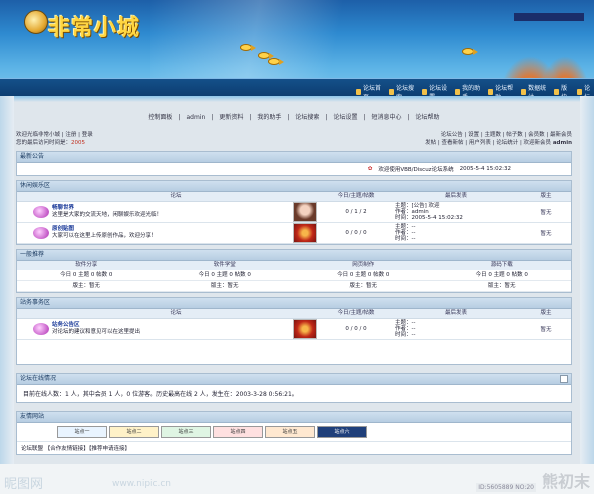 This screenshot has height=494, width=594. What do you see at coordinates (307, 117) in the screenshot?
I see `subnav-link: 论坛搜索` at bounding box center [307, 117].